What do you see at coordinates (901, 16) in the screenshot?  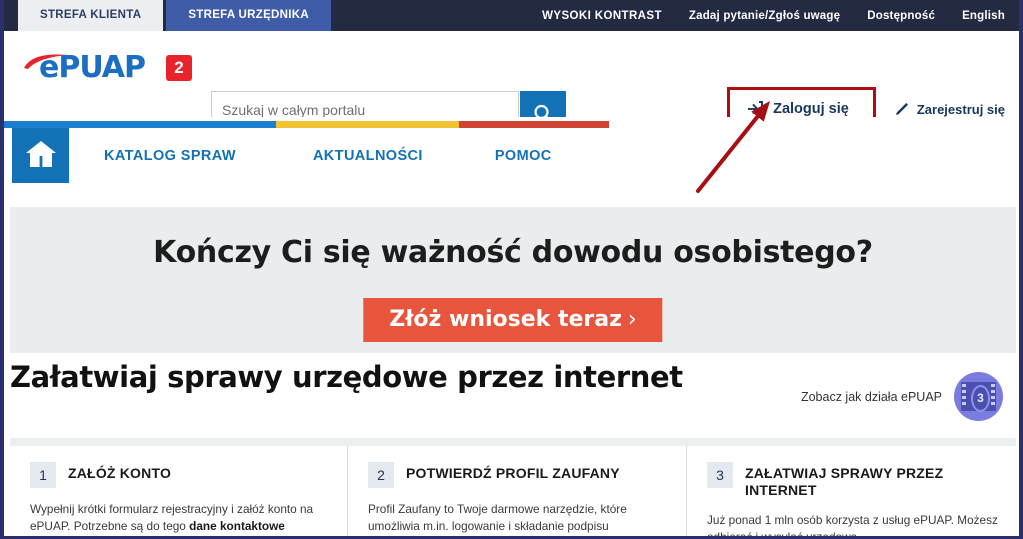 I see `link-dostepnosc: Dostępność` at bounding box center [901, 16].